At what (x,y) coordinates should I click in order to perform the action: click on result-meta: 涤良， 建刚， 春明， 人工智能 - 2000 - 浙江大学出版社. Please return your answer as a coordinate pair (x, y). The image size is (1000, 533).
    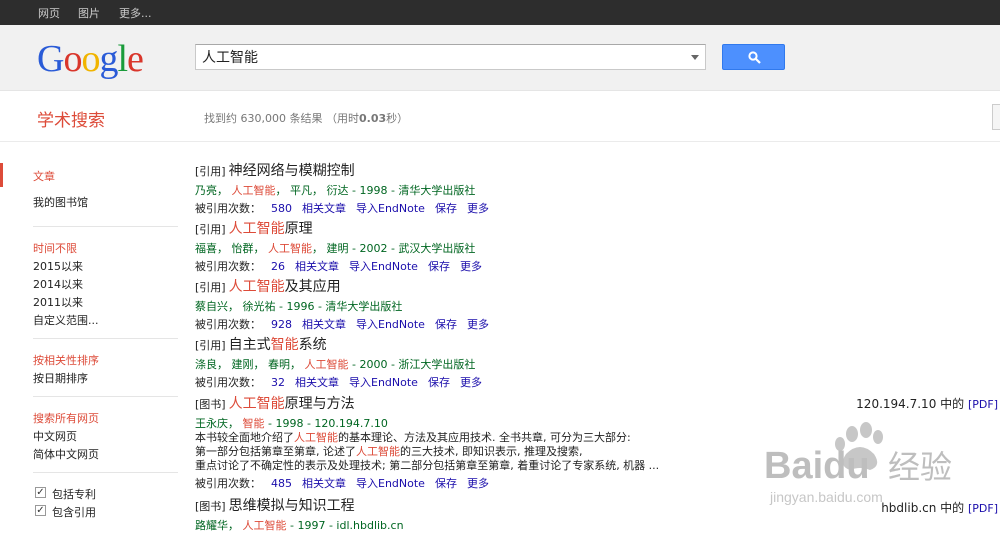
    Looking at the image, I should click on (515, 364).